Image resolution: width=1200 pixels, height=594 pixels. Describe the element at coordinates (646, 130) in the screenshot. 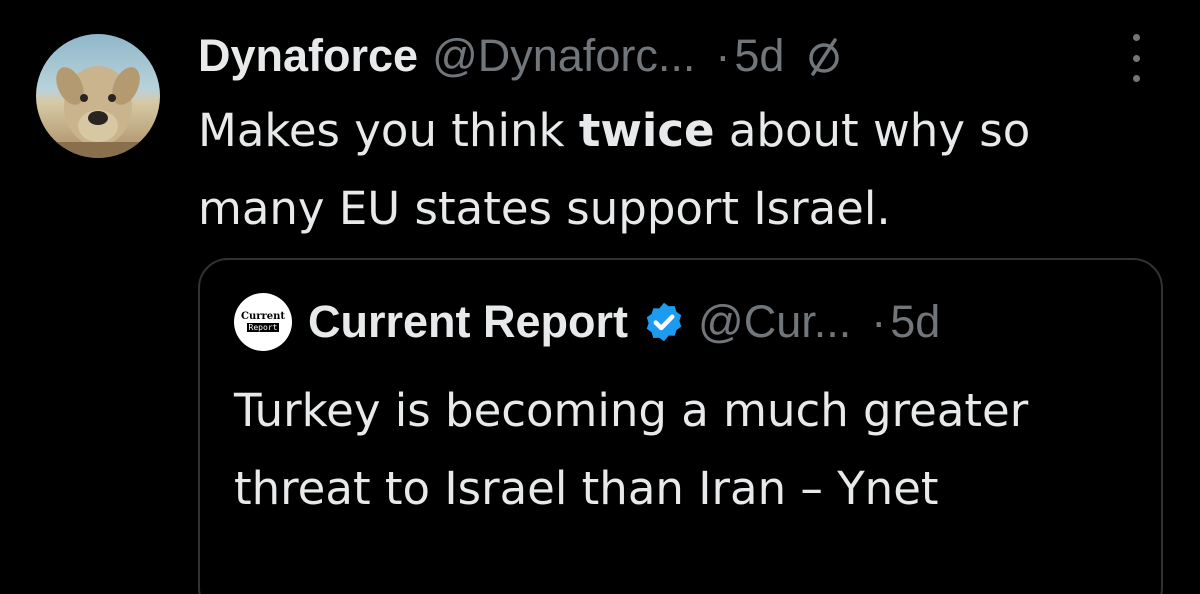

I see `tweet-text-bold: twice` at that location.